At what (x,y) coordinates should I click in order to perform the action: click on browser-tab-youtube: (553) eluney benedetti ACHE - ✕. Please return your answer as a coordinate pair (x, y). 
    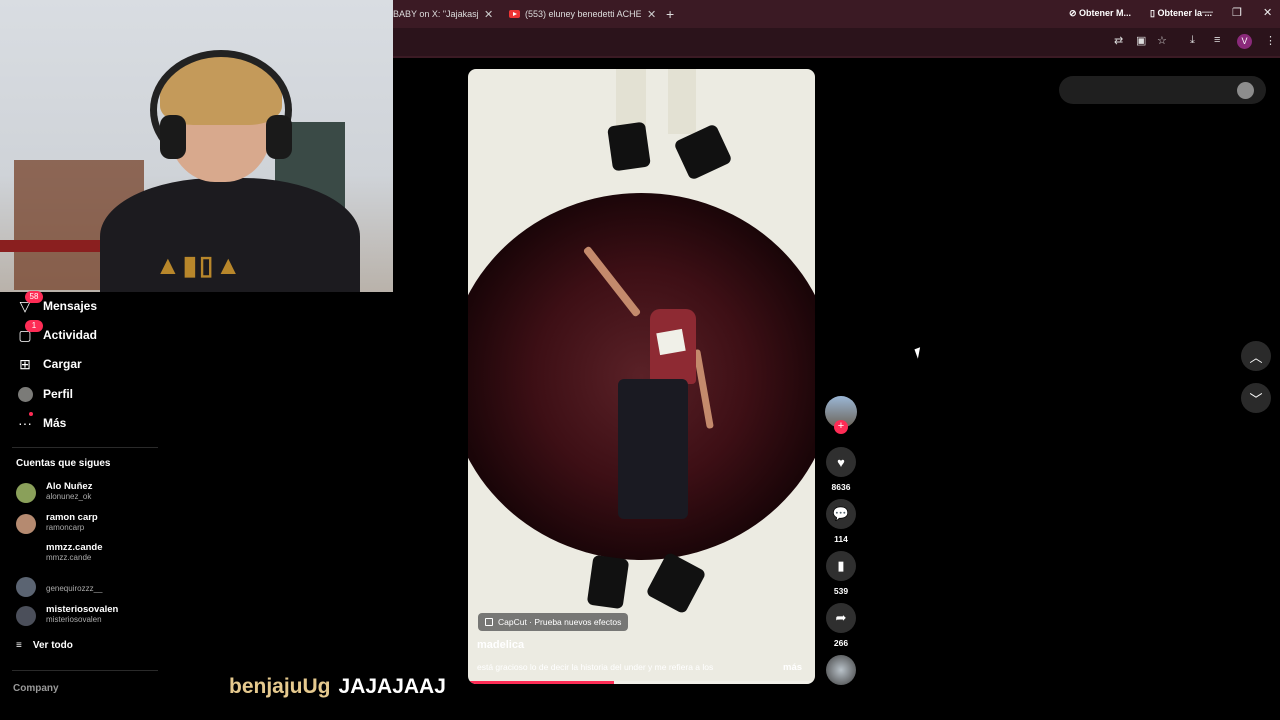
    Looking at the image, I should click on (583, 14).